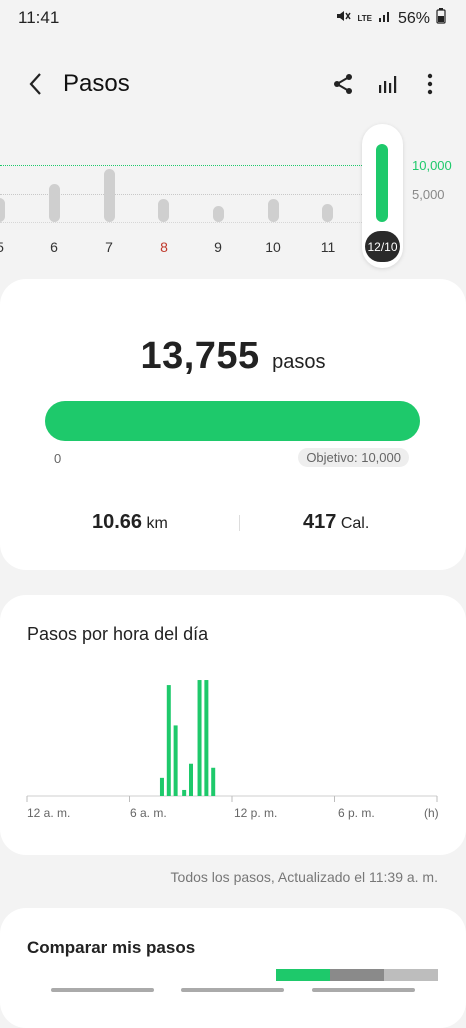 The height and width of the screenshot is (1028, 466). I want to click on stat-divider, so click(239, 523).